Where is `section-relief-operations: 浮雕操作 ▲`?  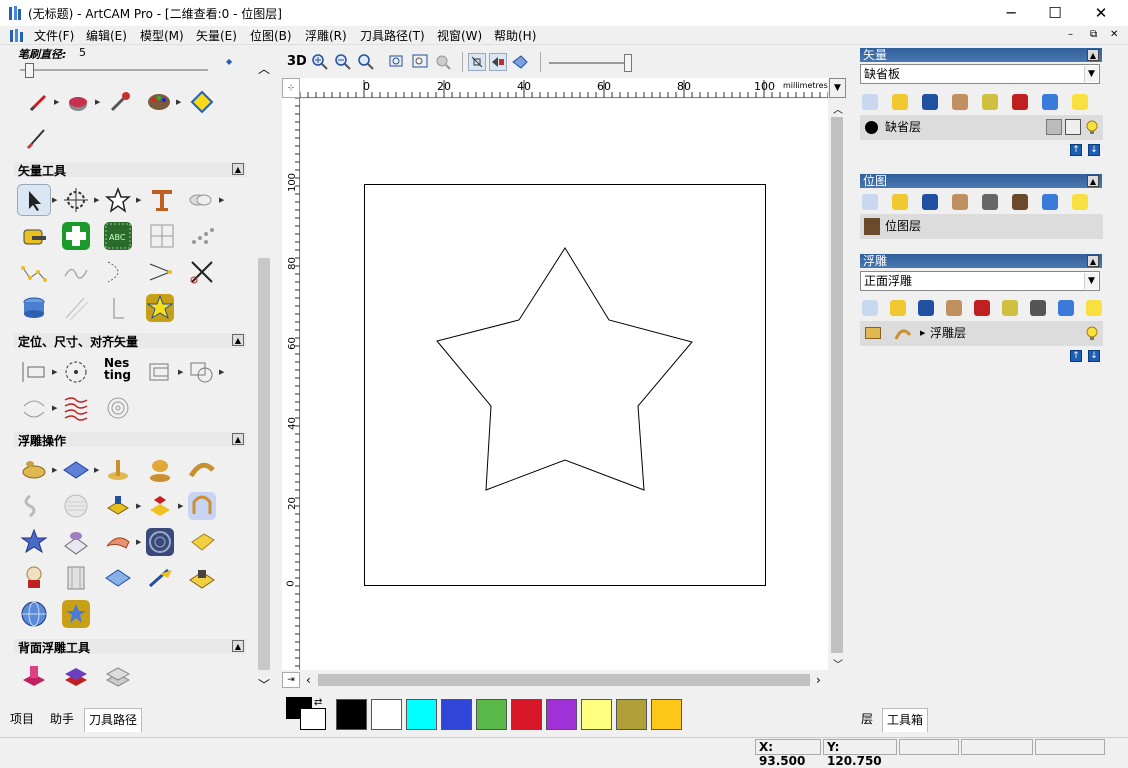
section-relief-operations: 浮雕操作 ▲ is located at coordinates (130, 440).